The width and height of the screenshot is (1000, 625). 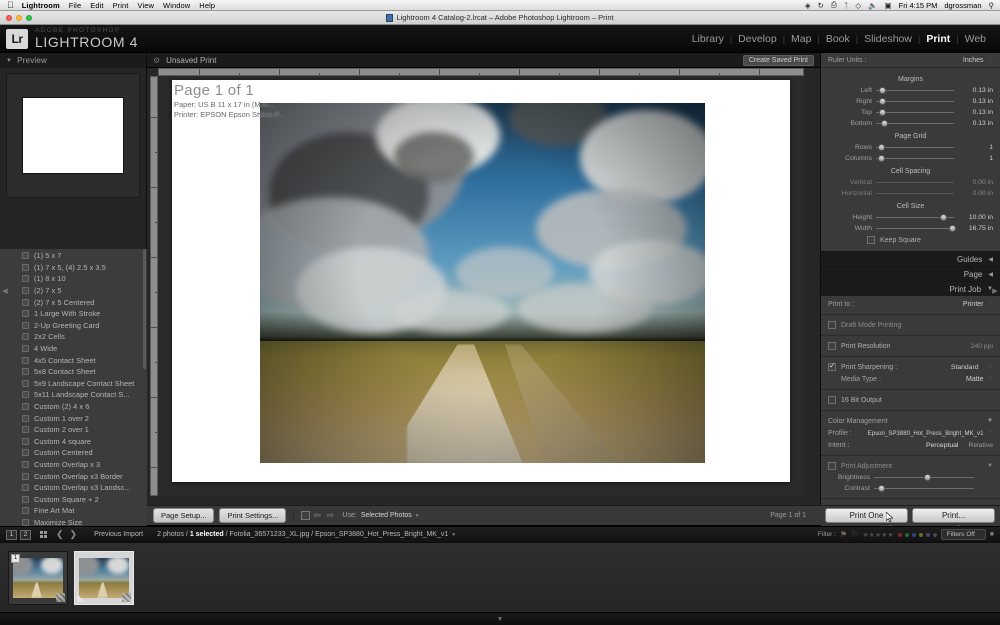 What do you see at coordinates (915, 158) in the screenshot?
I see `columns-slider` at bounding box center [915, 158].